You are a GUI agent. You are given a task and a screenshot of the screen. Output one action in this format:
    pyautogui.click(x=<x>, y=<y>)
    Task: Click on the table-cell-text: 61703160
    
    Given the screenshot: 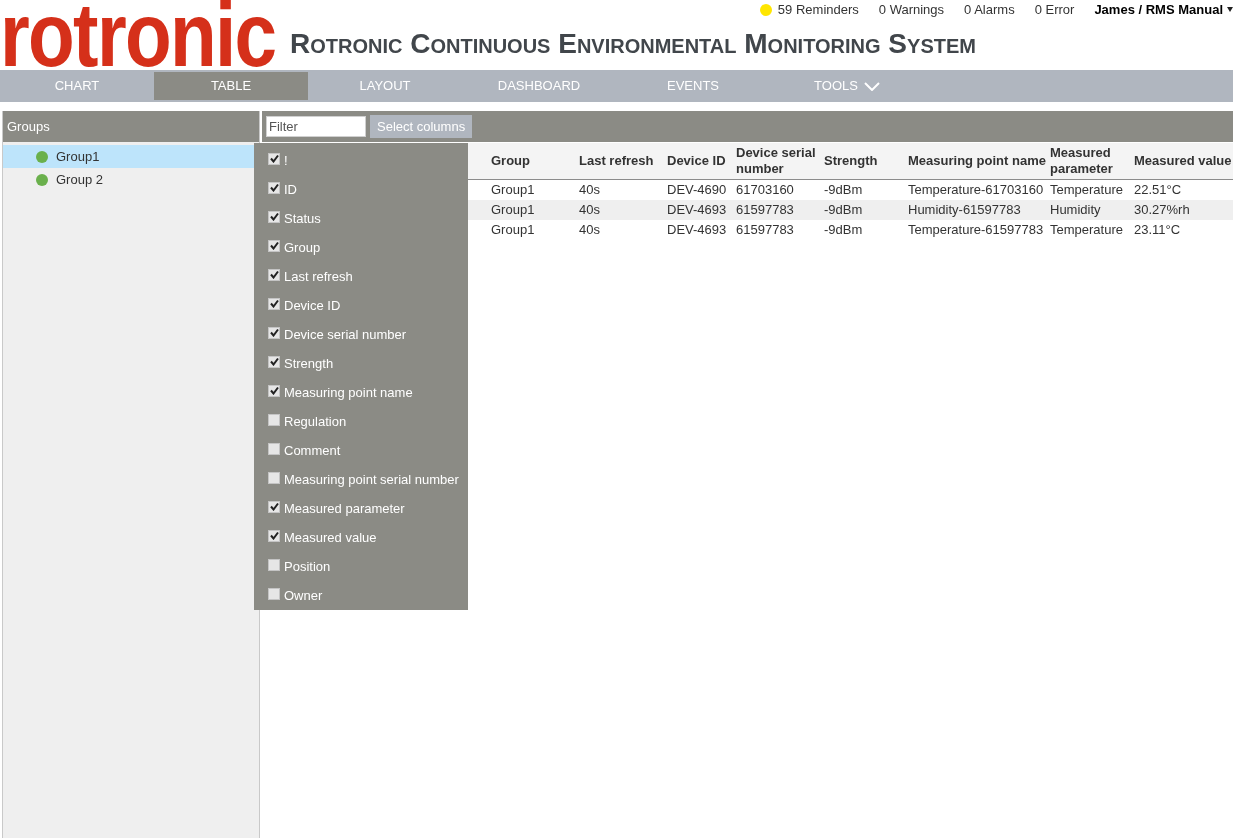 What is the action you would take?
    pyautogui.click(x=765, y=190)
    